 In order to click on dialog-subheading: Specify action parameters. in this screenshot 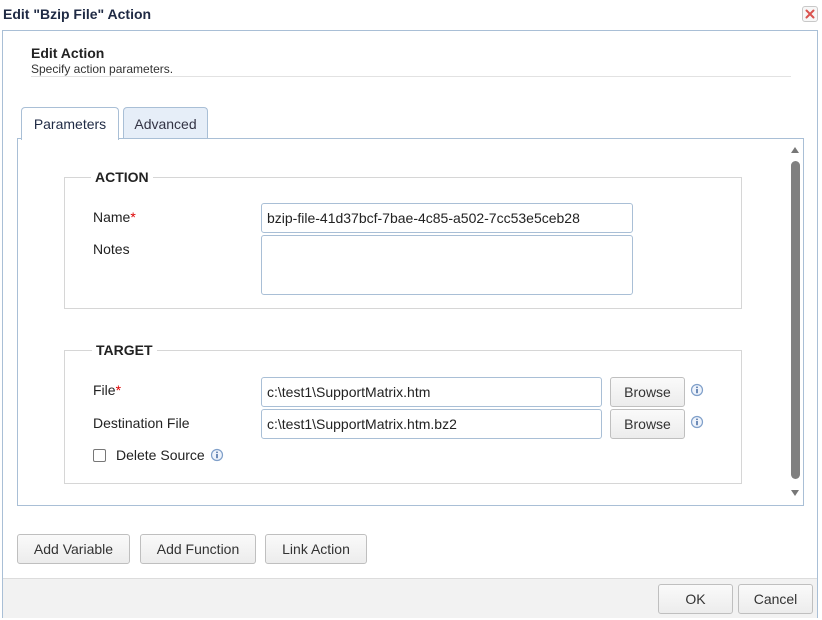, I will do `click(102, 69)`.